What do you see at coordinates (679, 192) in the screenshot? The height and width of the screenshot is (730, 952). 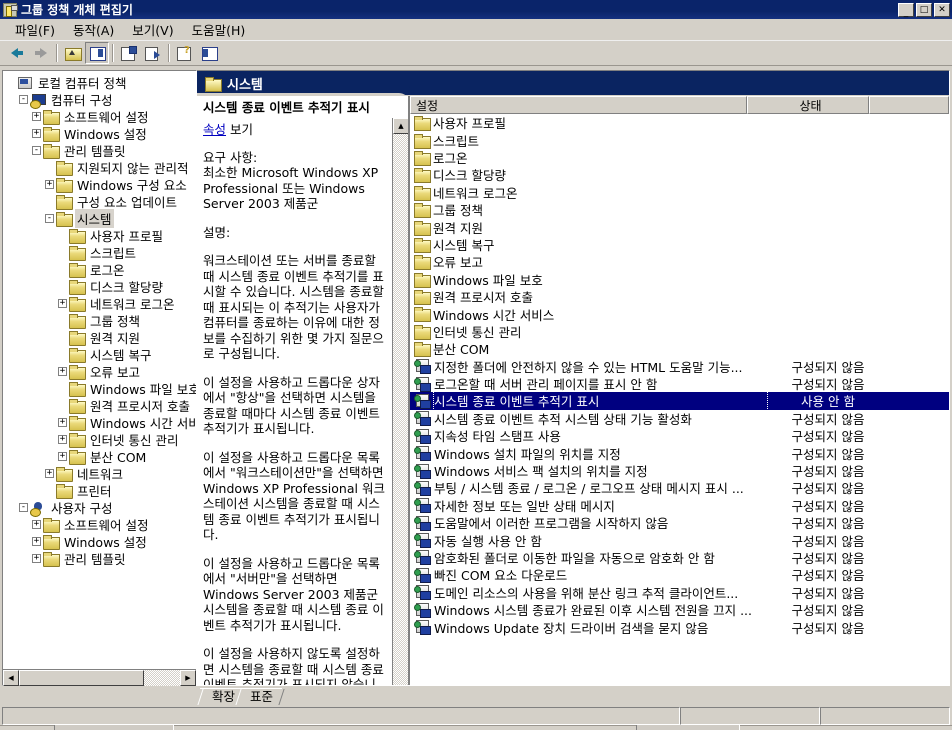 I see `settings-list-row: 네트워크 로그온` at bounding box center [679, 192].